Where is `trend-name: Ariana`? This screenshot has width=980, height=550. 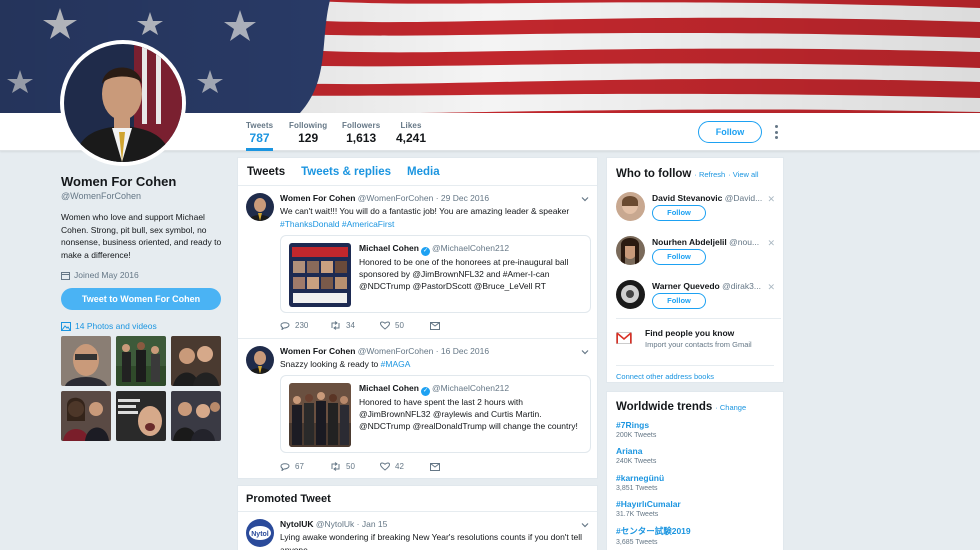 trend-name: Ariana is located at coordinates (629, 451).